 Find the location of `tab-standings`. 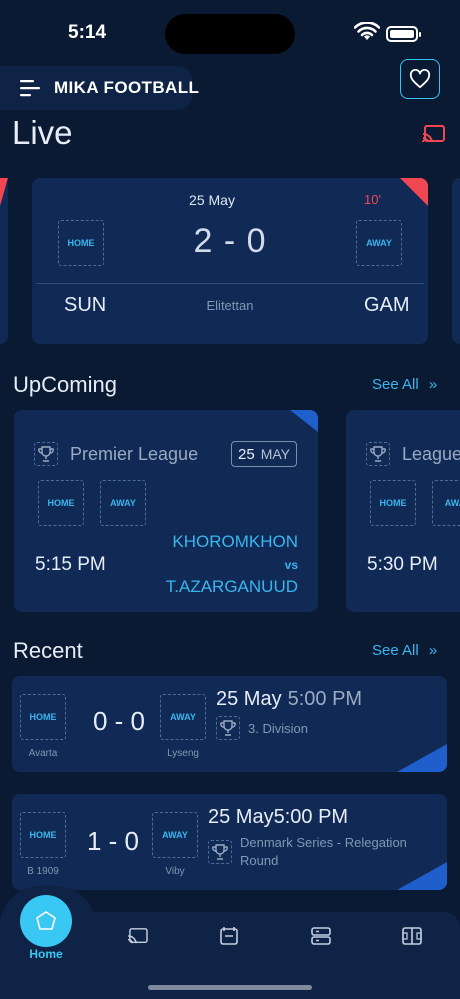

tab-standings is located at coordinates (321, 936).